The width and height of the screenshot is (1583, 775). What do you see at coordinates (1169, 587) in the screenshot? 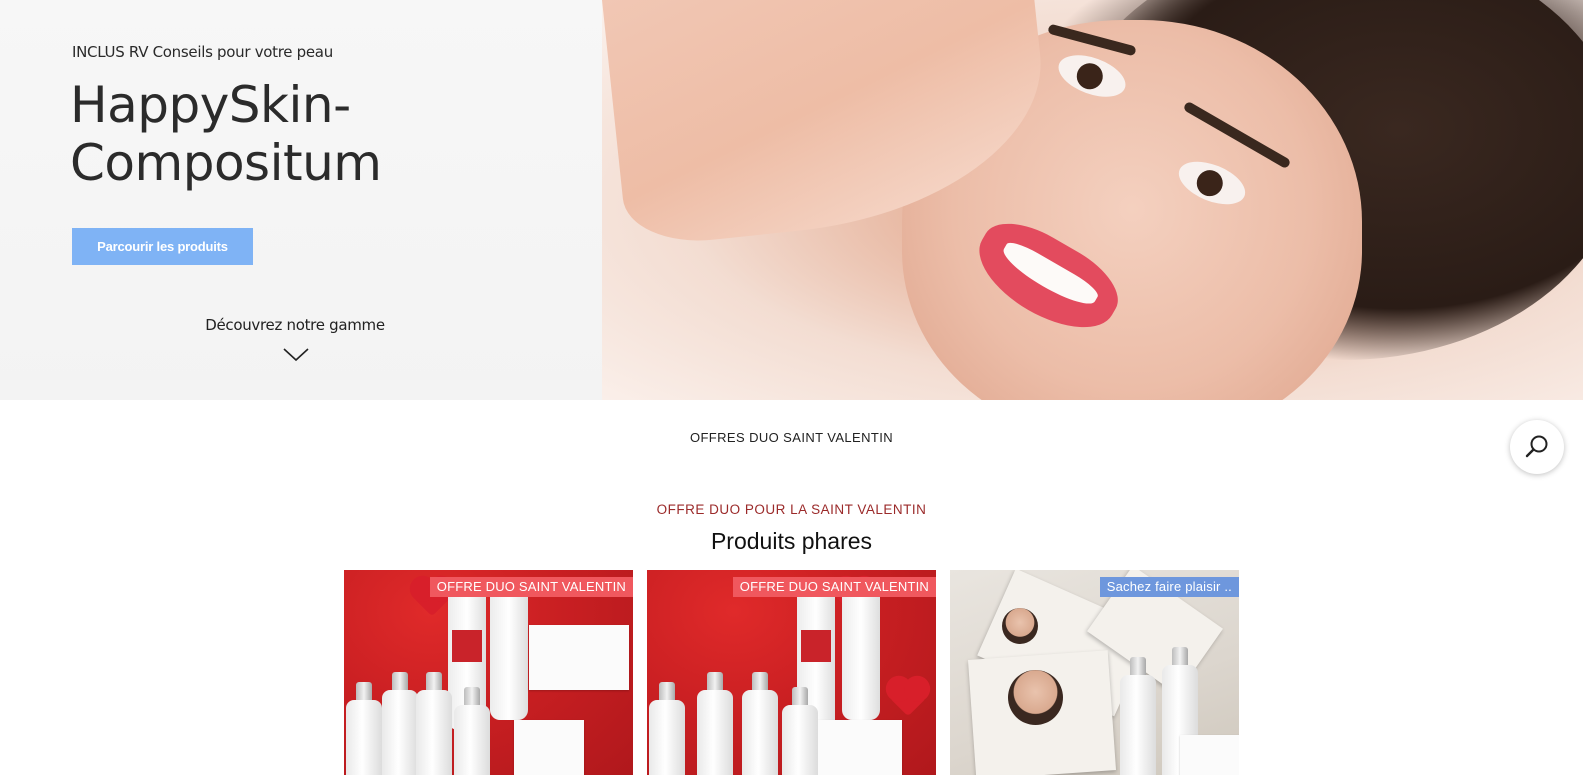
I see `product-badge: Sachez faire plaisir ..` at bounding box center [1169, 587].